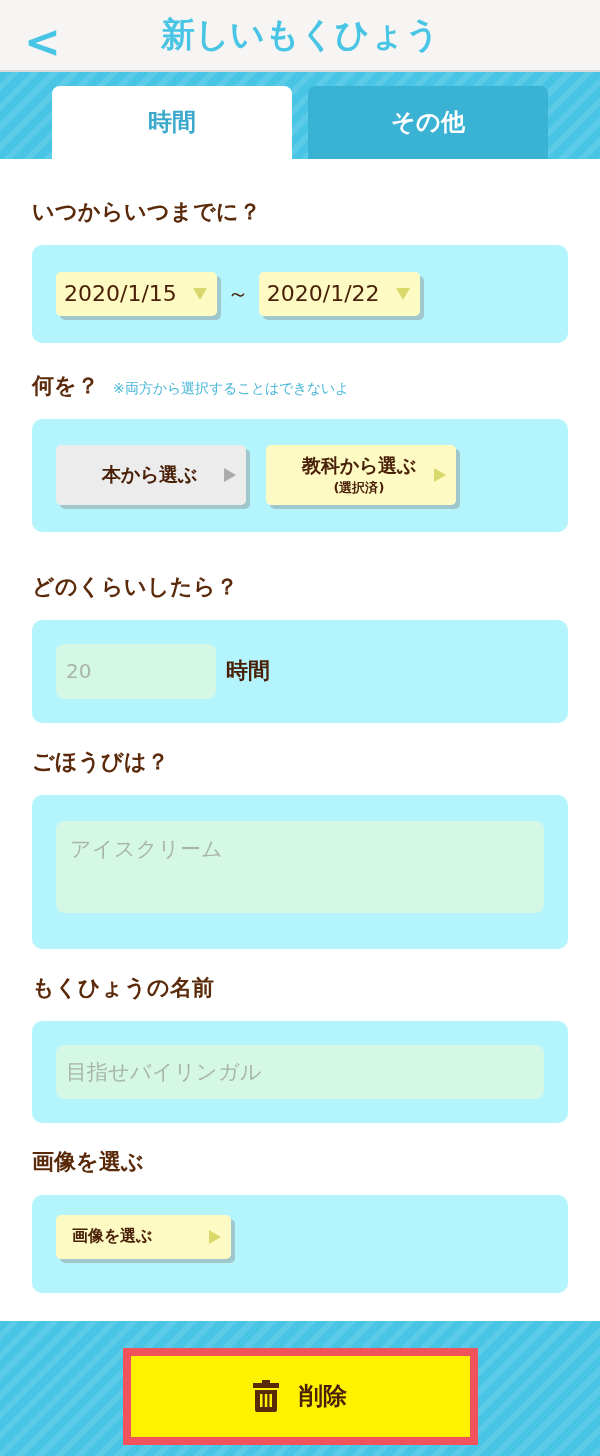 This screenshot has width=600, height=1456. Describe the element at coordinates (300, 866) in the screenshot. I see `reward-field: アイスクリーム` at that location.